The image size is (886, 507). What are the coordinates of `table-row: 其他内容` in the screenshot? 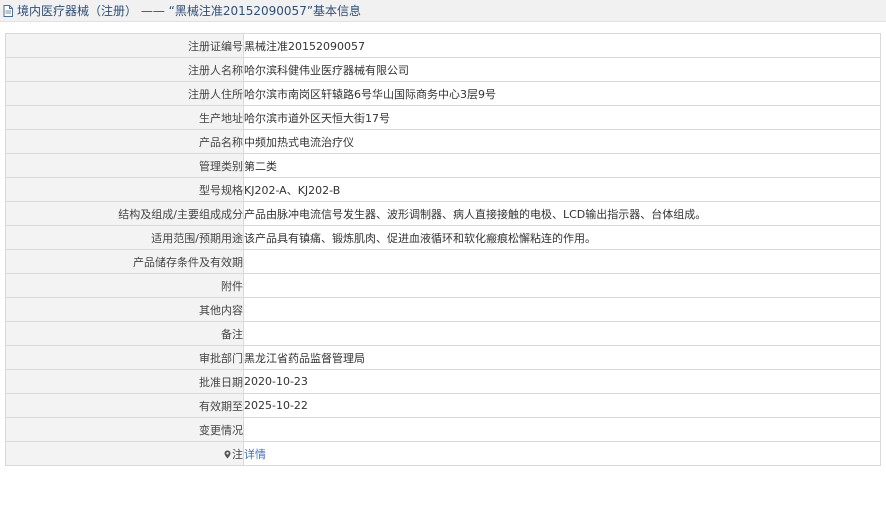 It's located at (443, 309).